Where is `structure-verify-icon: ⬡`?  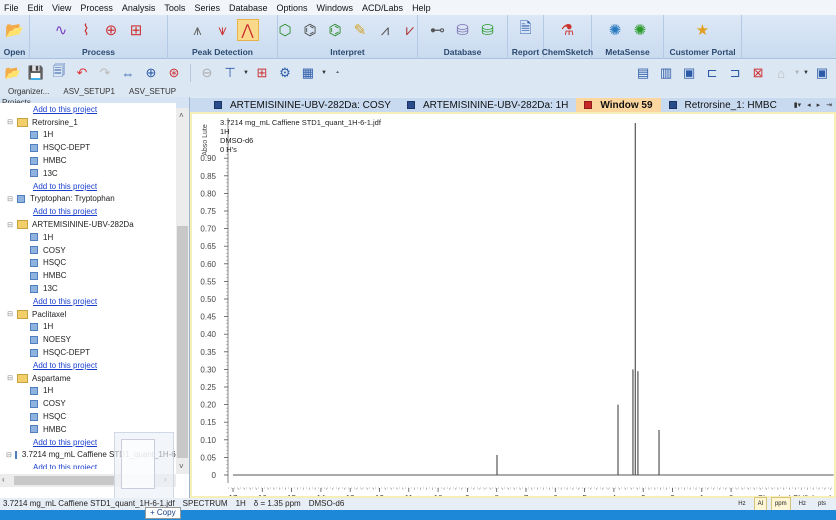 structure-verify-icon: ⬡ is located at coordinates (285, 30).